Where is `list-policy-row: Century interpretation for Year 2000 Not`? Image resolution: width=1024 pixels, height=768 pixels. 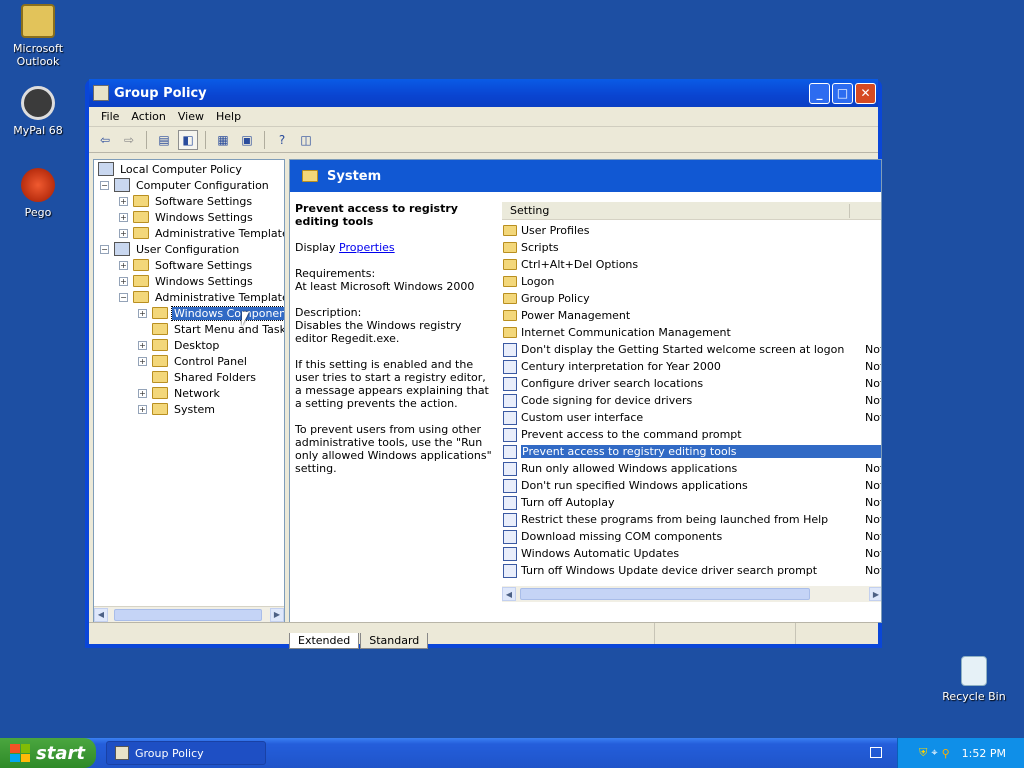 list-policy-row: Century interpretation for Year 2000 Not is located at coordinates (692, 366).